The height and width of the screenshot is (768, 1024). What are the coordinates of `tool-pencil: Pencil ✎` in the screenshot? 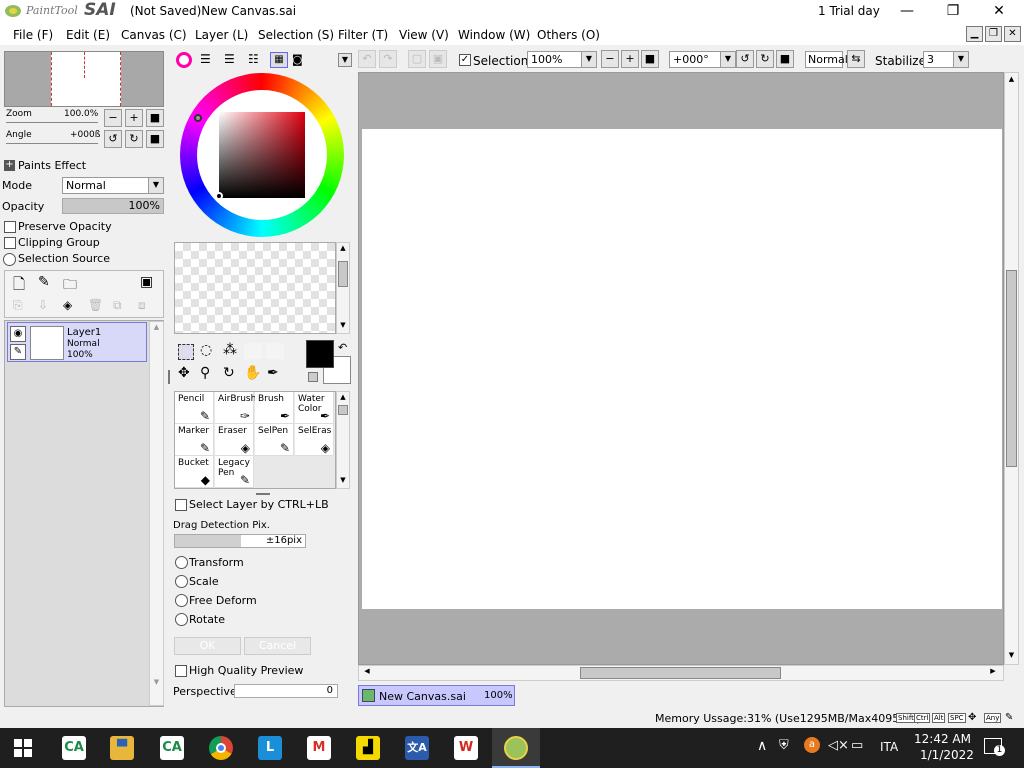 It's located at (194, 408).